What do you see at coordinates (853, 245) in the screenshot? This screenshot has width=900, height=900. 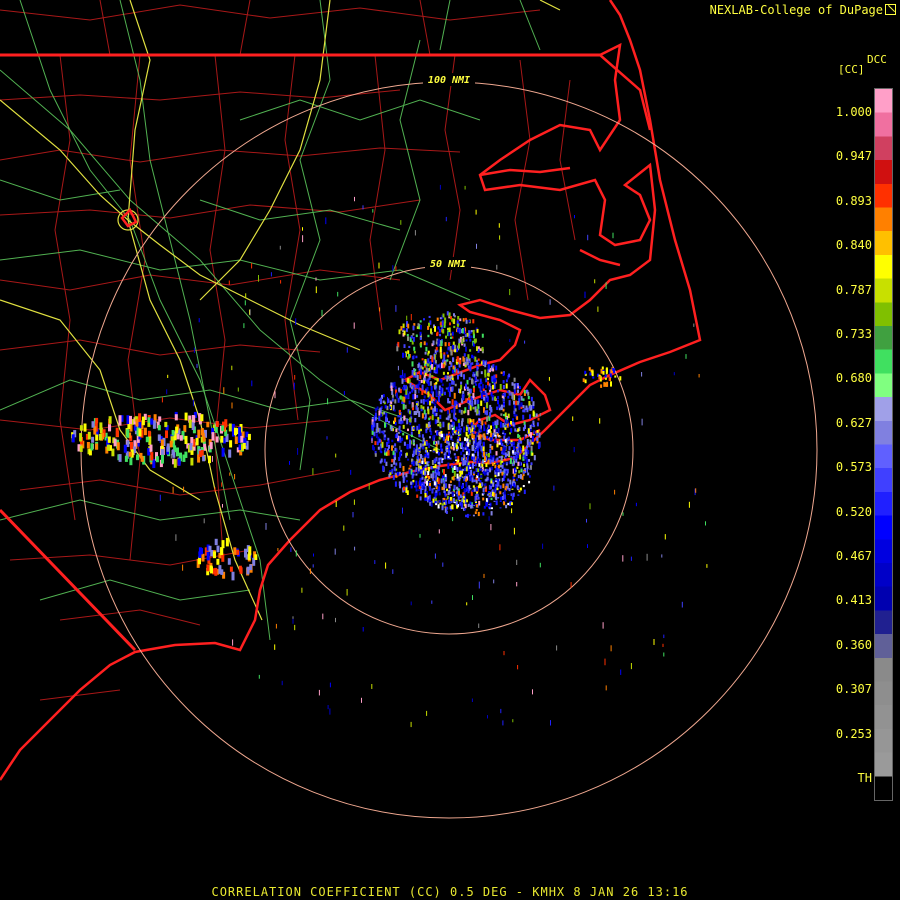 I see `color-scale-tick: 0.840` at bounding box center [853, 245].